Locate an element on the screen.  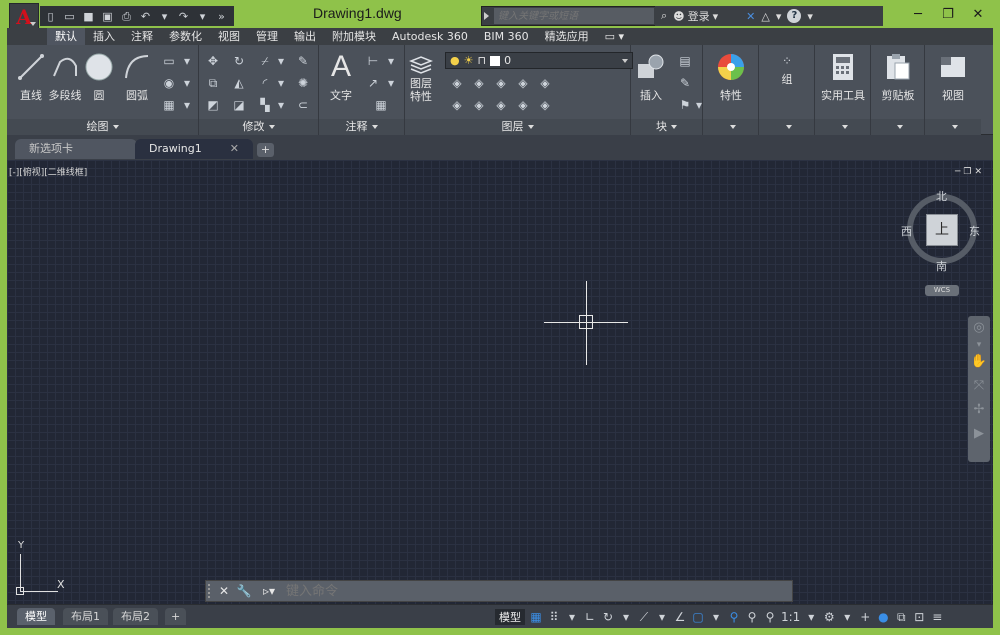
tab-insert: 插入 is located at coordinates (104, 36).